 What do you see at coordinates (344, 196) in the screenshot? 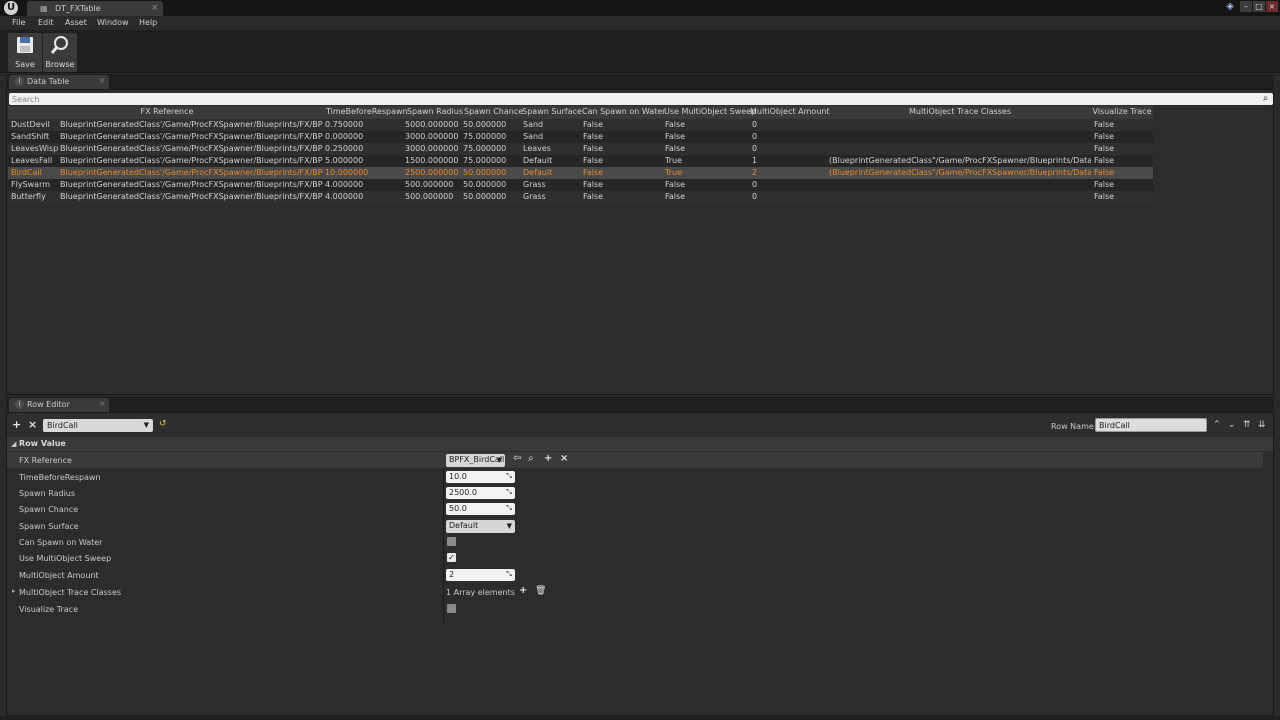
I see `cell-time: 4.000000` at bounding box center [344, 196].